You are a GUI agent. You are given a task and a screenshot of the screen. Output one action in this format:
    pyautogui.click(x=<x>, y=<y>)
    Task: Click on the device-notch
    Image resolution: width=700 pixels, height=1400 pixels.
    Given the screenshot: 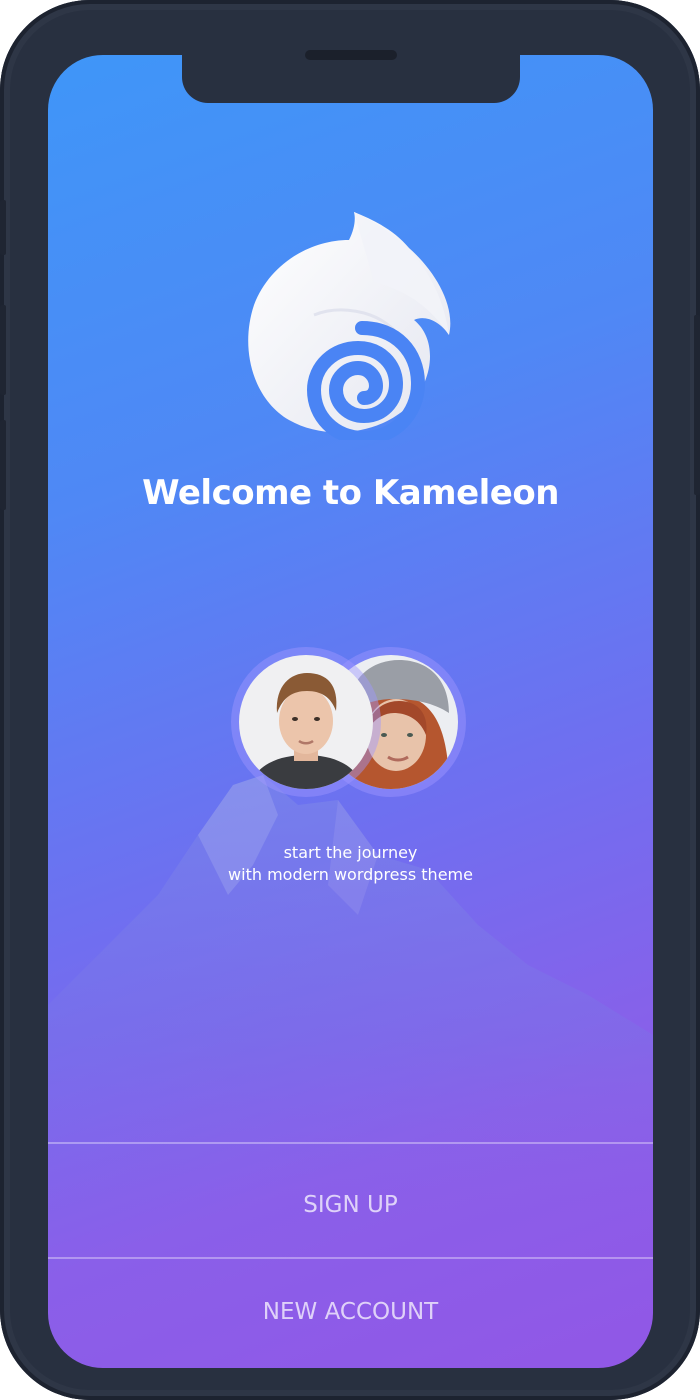 What is the action you would take?
    pyautogui.click(x=351, y=79)
    